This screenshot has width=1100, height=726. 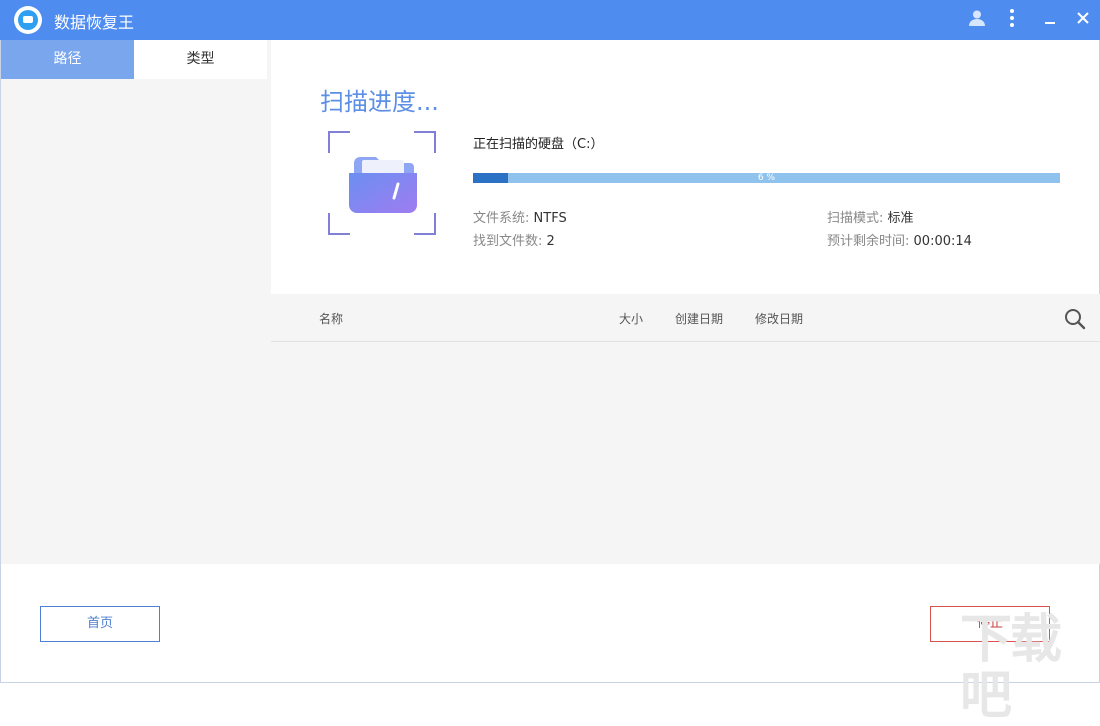 I want to click on data-recovery-logo-icon, so click(x=28, y=20).